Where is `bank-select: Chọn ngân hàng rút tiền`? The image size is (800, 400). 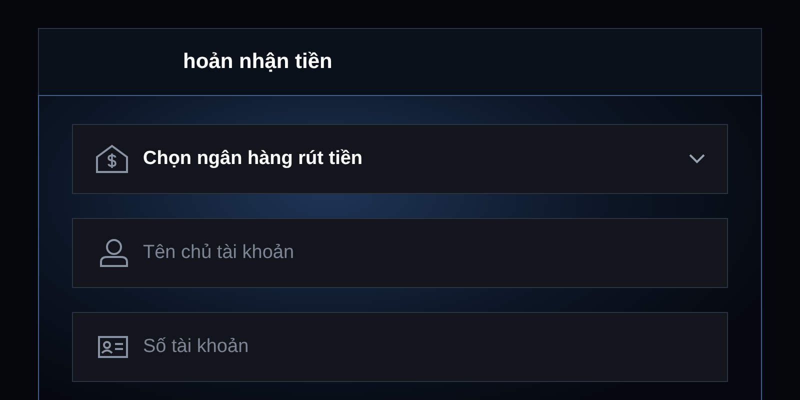
bank-select: Chọn ngân hàng rút tiền is located at coordinates (400, 159).